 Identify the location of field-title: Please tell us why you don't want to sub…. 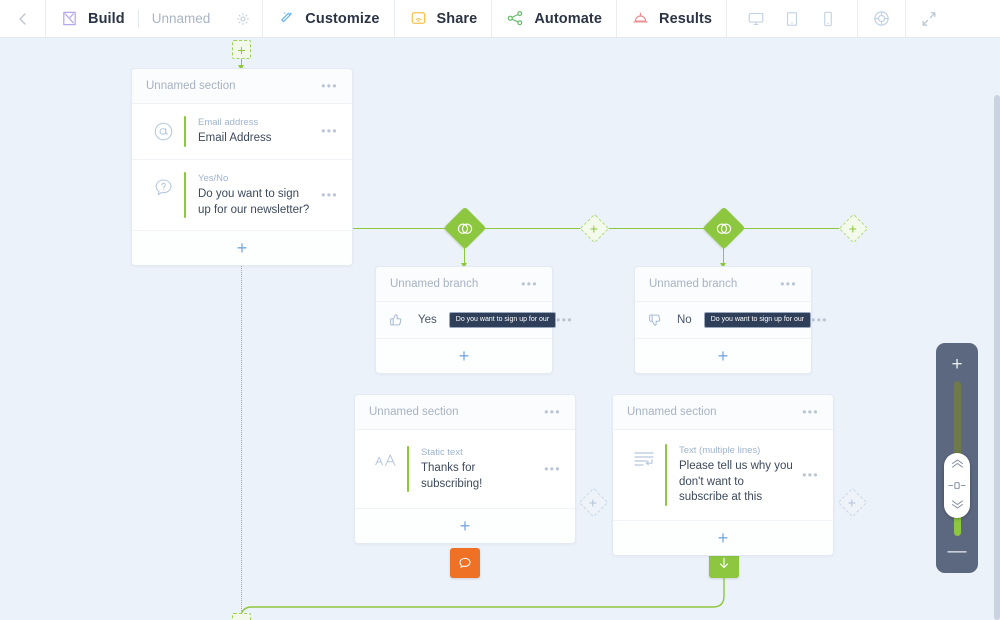
(736, 482).